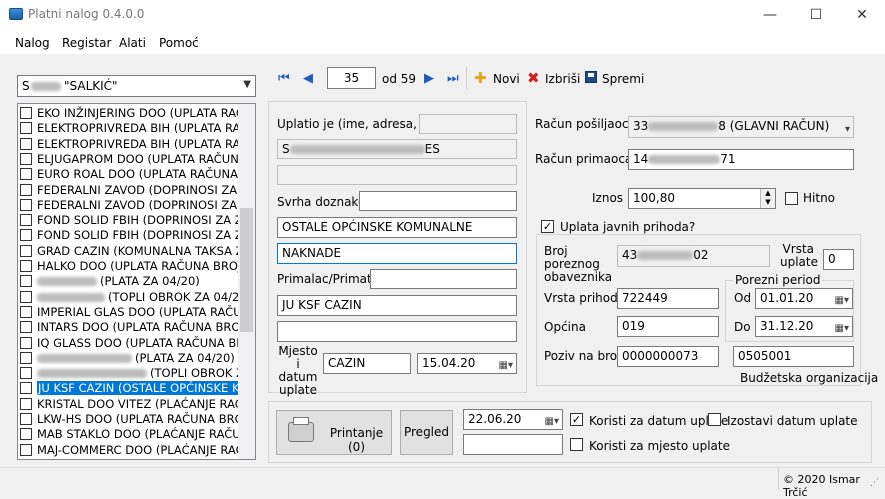 The image size is (885, 499). What do you see at coordinates (804, 326) in the screenshot?
I see `do-date-picker: 31.12.20 ▦▾` at bounding box center [804, 326].